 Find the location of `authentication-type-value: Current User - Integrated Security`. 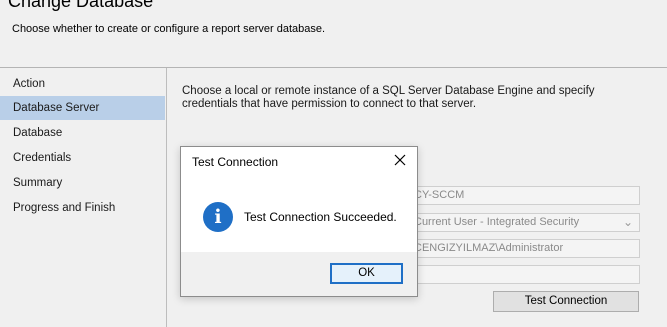

authentication-type-value: Current User - Integrated Security is located at coordinates (497, 222).